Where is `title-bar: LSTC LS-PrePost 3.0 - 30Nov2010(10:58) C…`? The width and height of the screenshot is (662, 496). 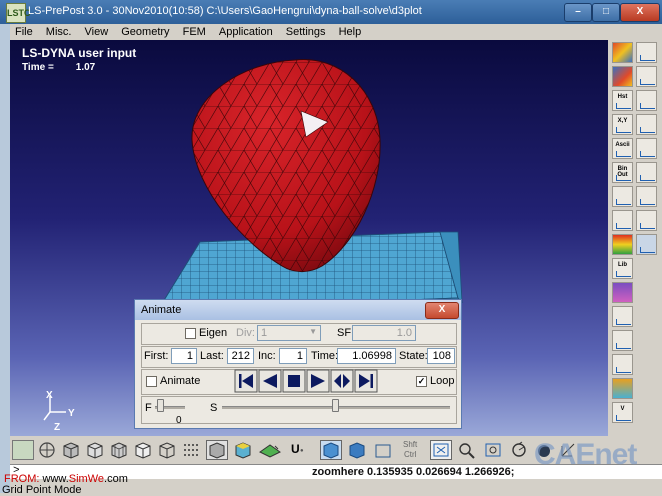 title-bar: LSTC LS-PrePost 3.0 - 30Nov2010(10:58) C… is located at coordinates (331, 12).